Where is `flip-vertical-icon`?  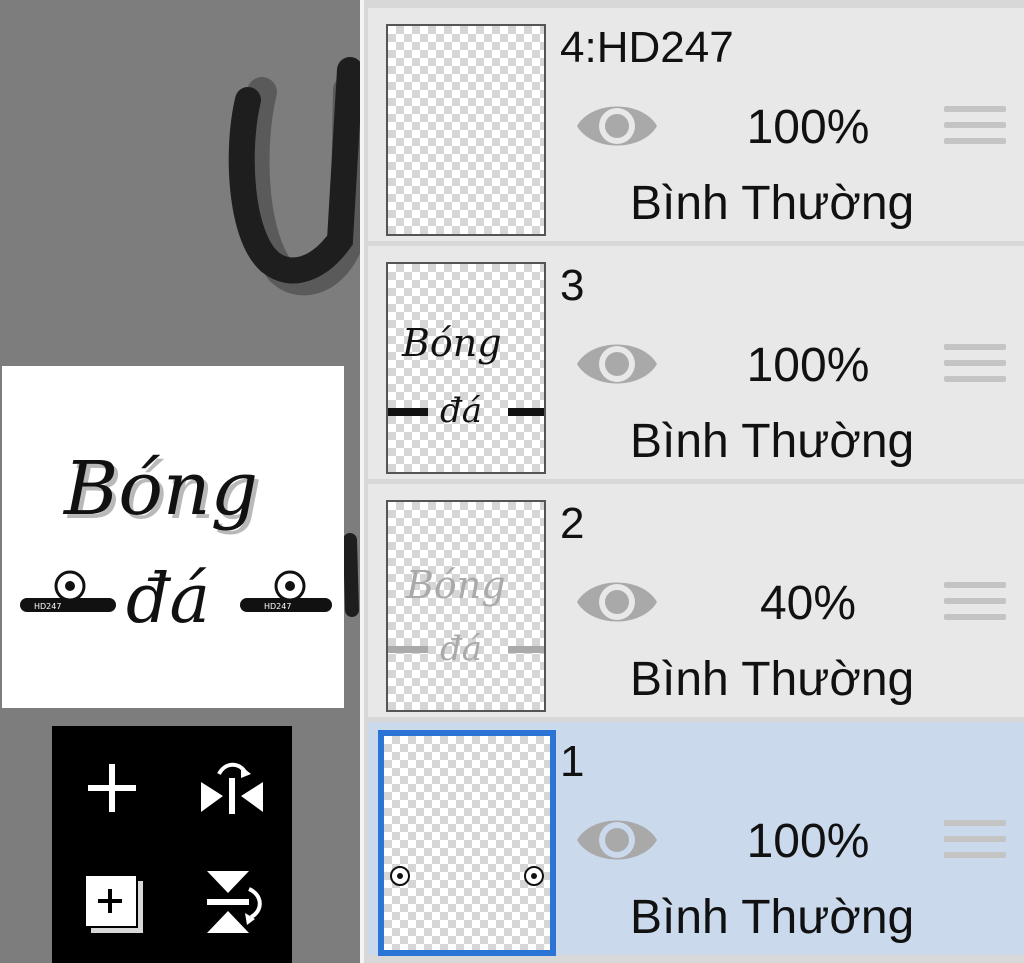
flip-vertical-icon is located at coordinates (234, 902).